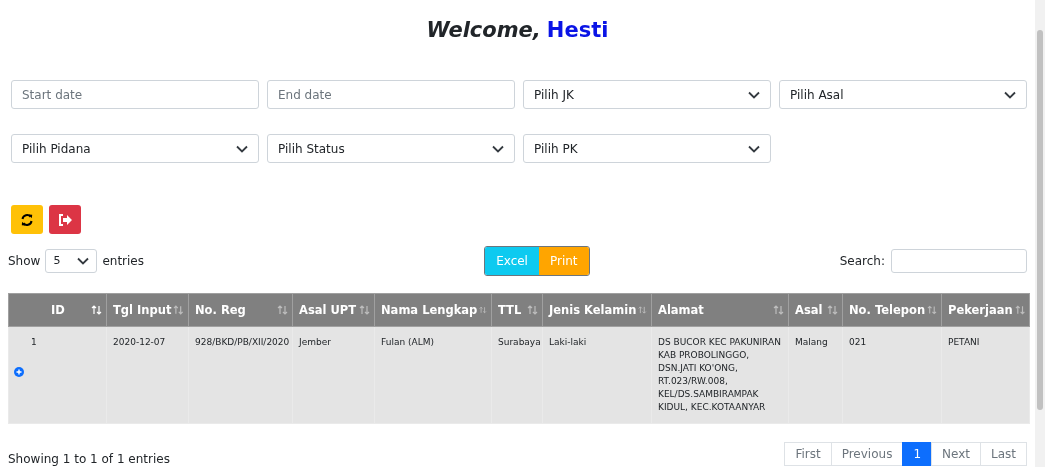 This screenshot has height=467, width=1045. What do you see at coordinates (517, 310) in the screenshot?
I see `column-header: TTL` at bounding box center [517, 310].